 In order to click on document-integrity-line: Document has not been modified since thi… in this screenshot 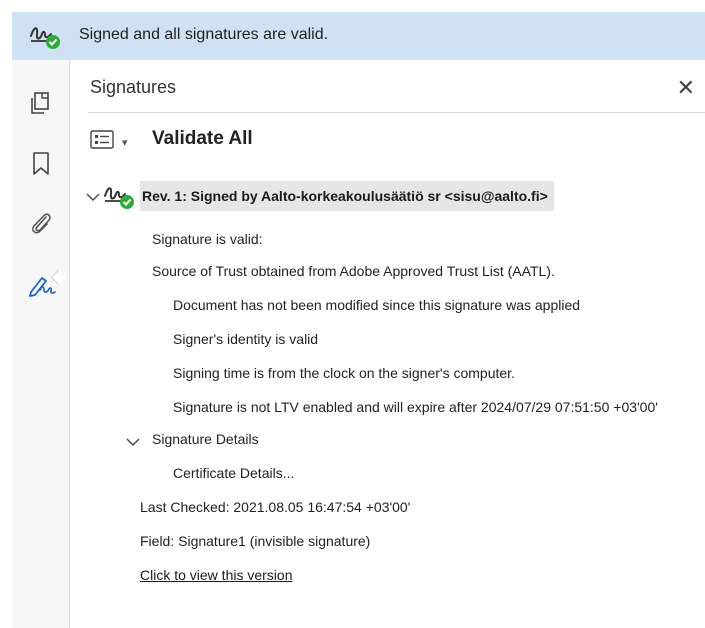, I will do `click(377, 305)`.